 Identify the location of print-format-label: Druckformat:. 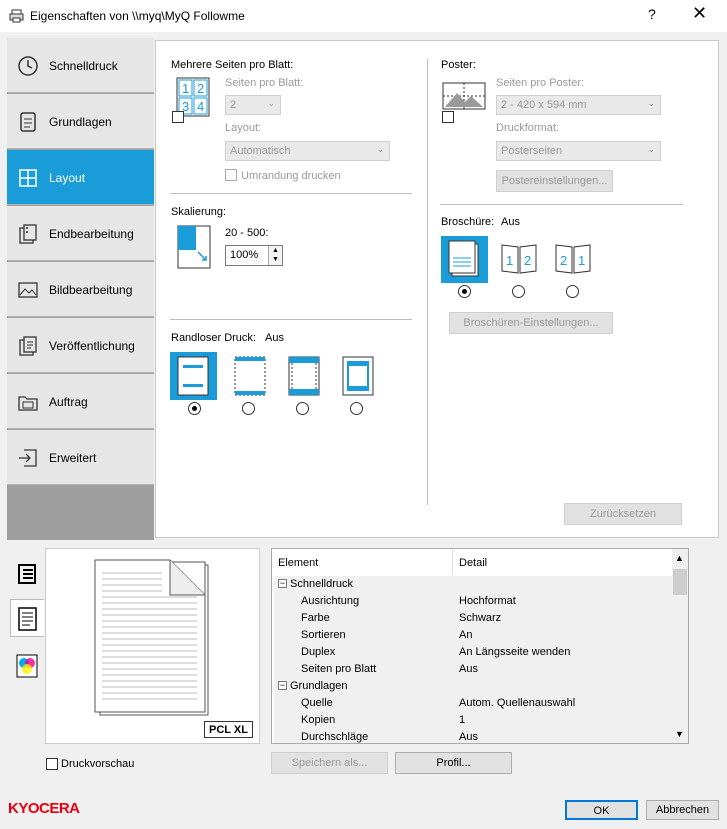
(527, 128).